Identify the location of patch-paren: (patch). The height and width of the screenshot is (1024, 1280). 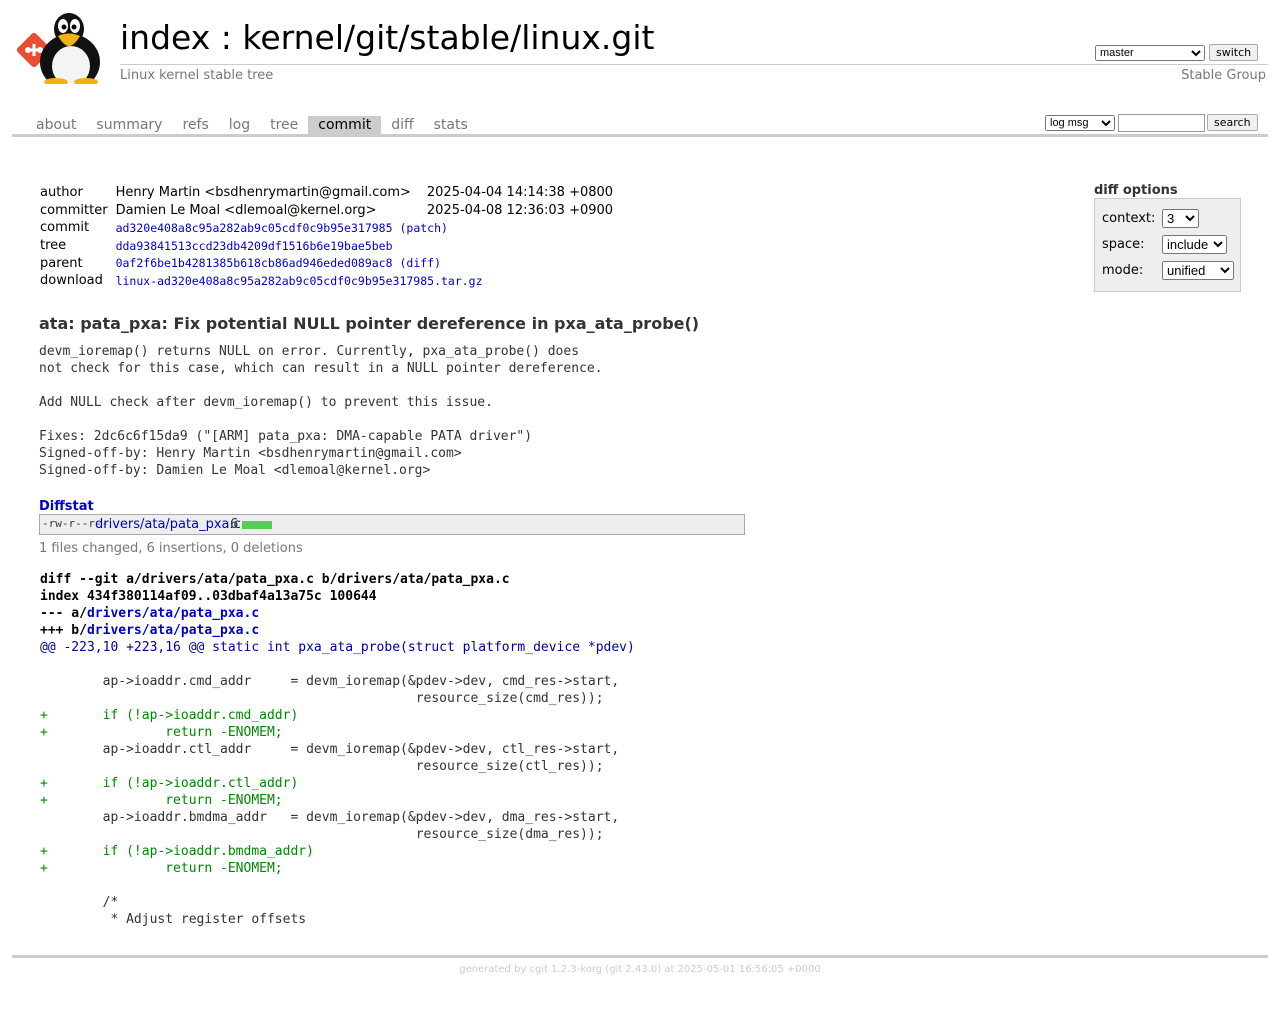
(423, 227).